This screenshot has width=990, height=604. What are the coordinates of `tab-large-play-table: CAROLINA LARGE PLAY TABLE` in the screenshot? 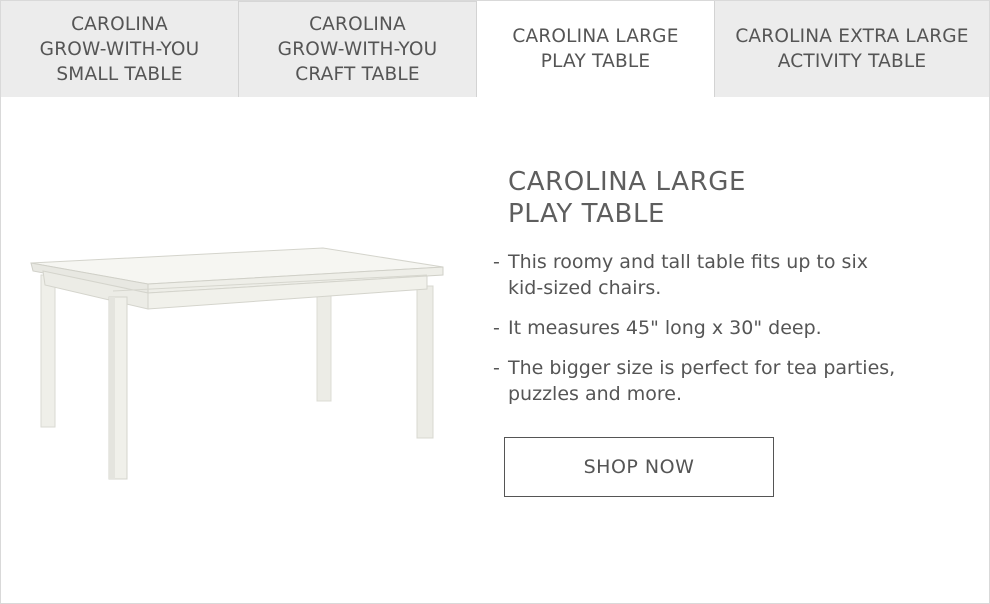 It's located at (595, 49).